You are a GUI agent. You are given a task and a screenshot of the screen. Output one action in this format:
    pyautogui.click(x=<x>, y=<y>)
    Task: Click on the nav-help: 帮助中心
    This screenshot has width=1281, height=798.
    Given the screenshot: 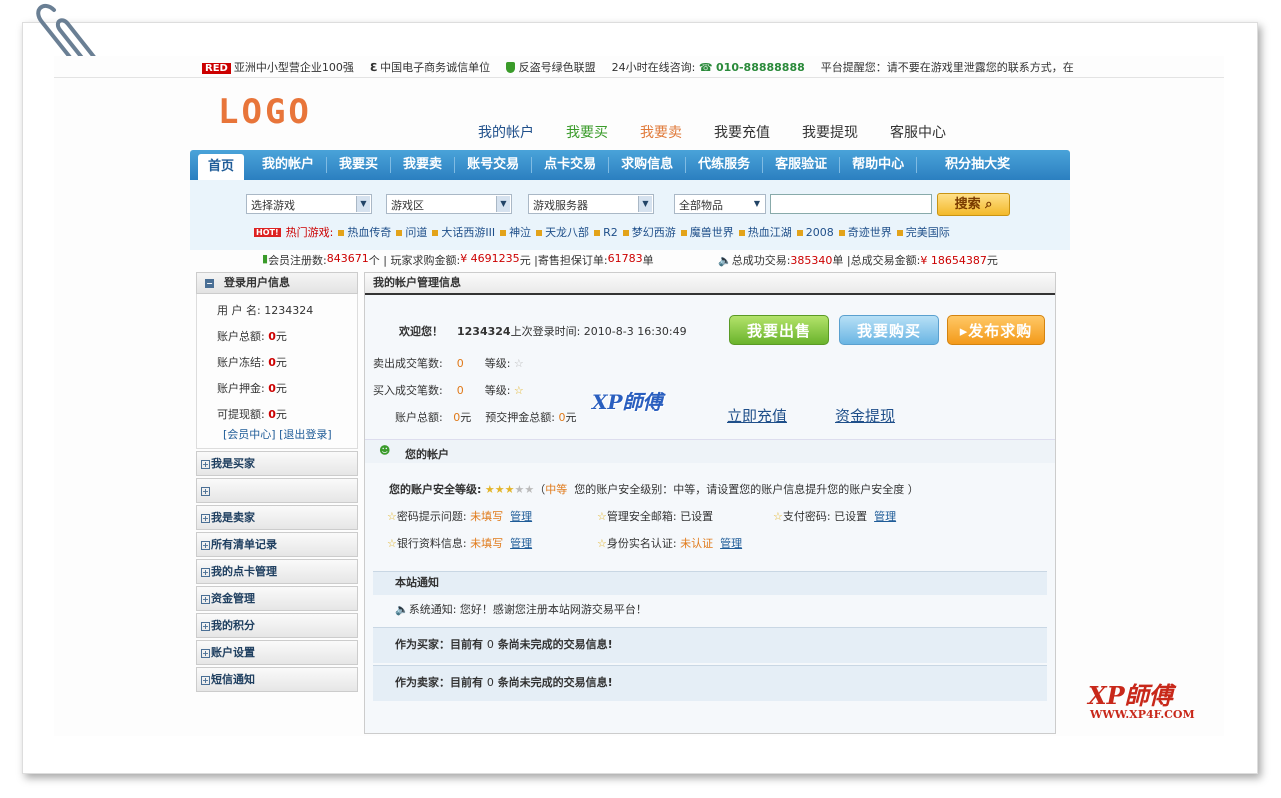 What is the action you would take?
    pyautogui.click(x=879, y=165)
    